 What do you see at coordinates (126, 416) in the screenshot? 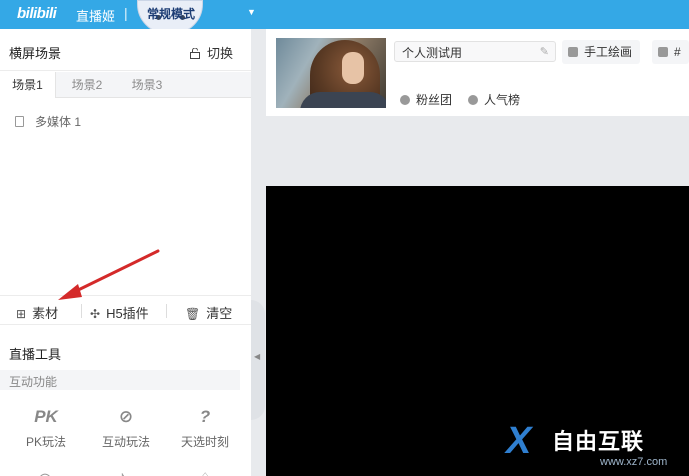
I see `interactive-icon: ⊘` at bounding box center [126, 416].